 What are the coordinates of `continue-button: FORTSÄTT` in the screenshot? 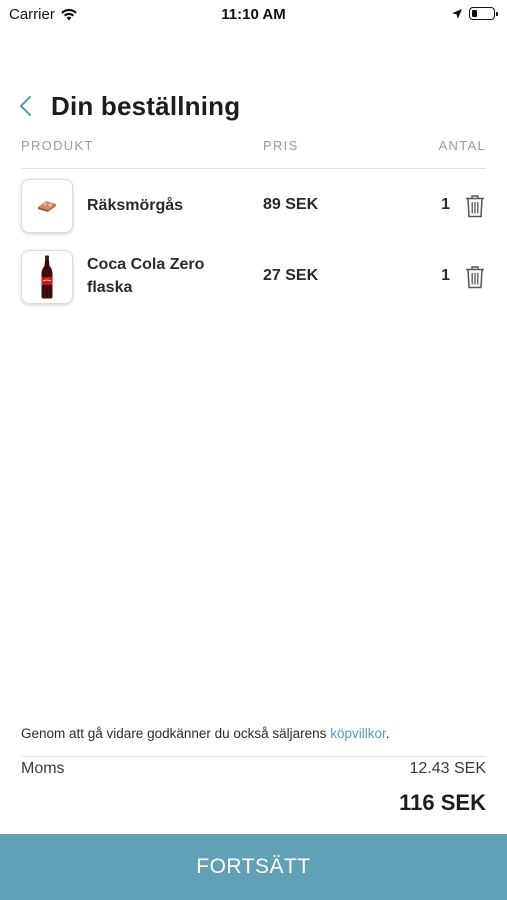 It's located at (253, 867).